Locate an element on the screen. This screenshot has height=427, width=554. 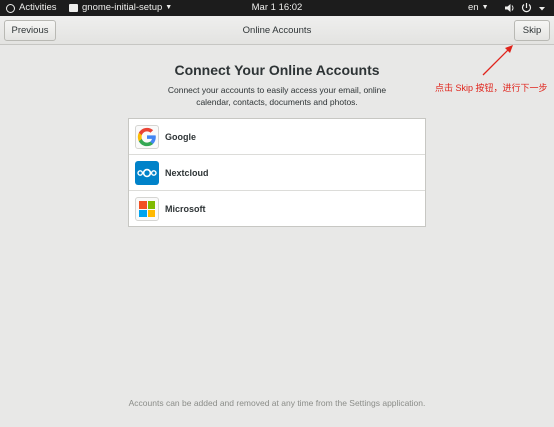
account-row-google: Google is located at coordinates (277, 137).